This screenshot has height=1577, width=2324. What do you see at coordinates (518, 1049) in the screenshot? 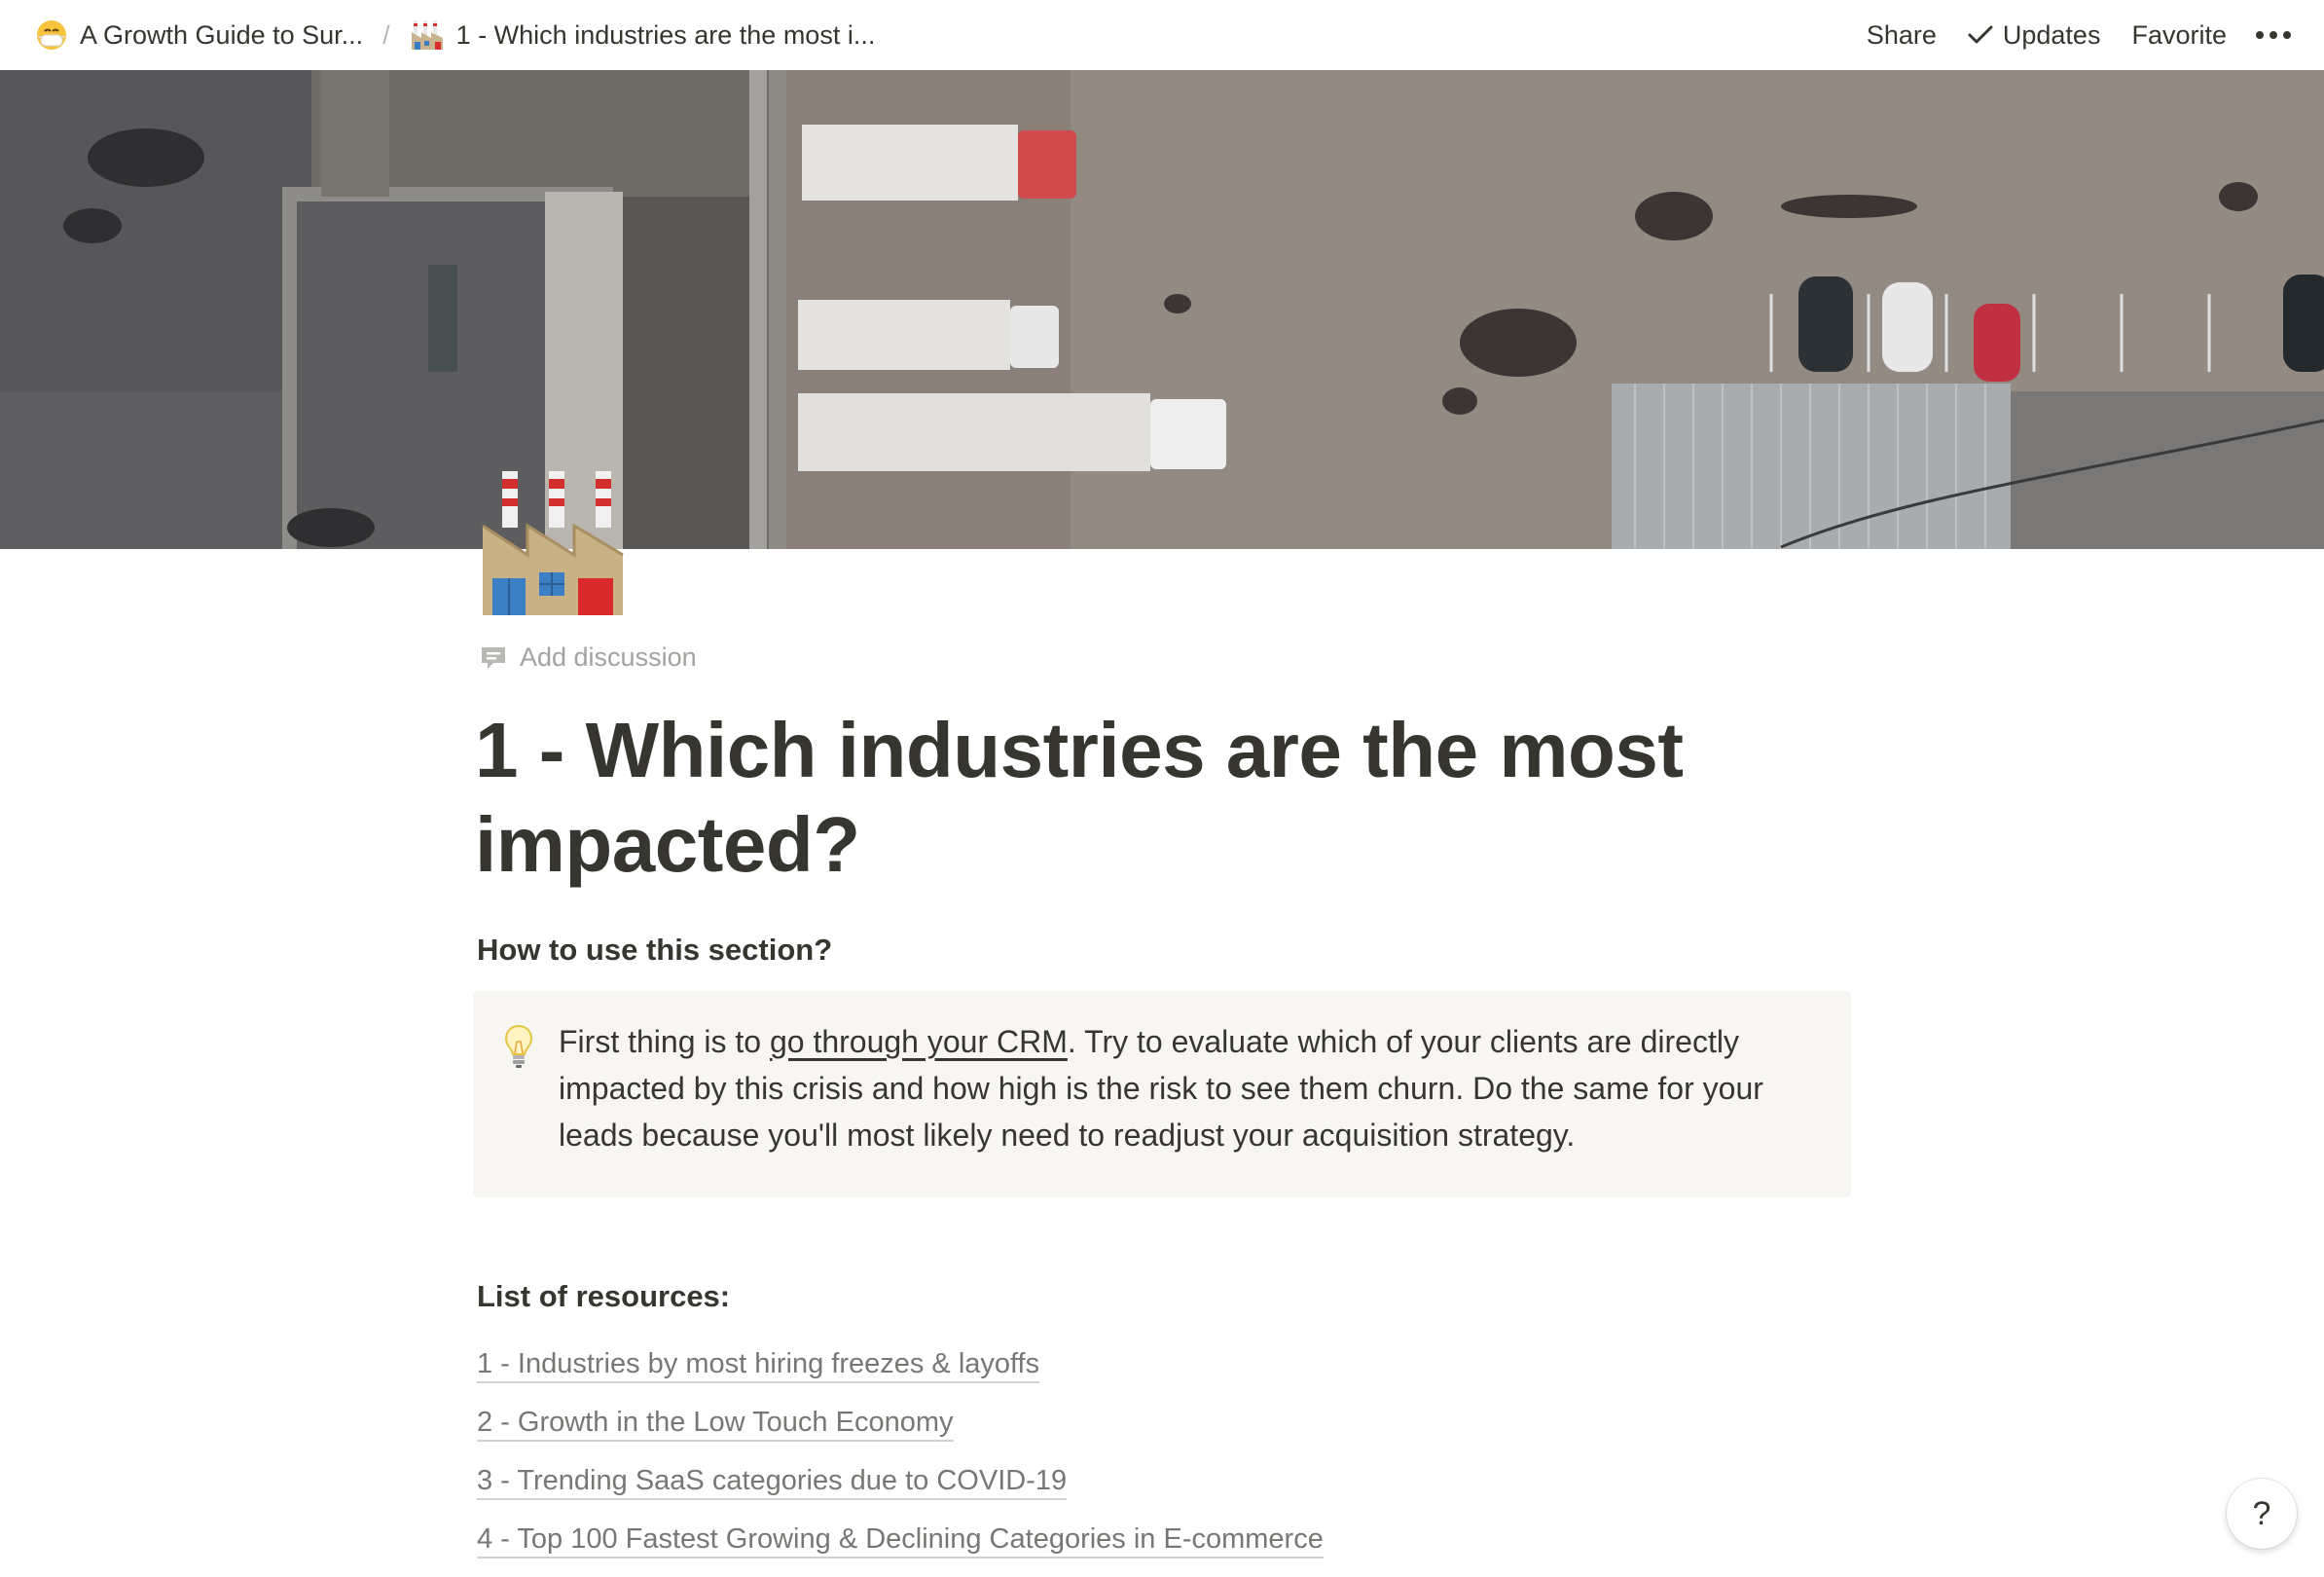
I see `light-bulb-icon` at bounding box center [518, 1049].